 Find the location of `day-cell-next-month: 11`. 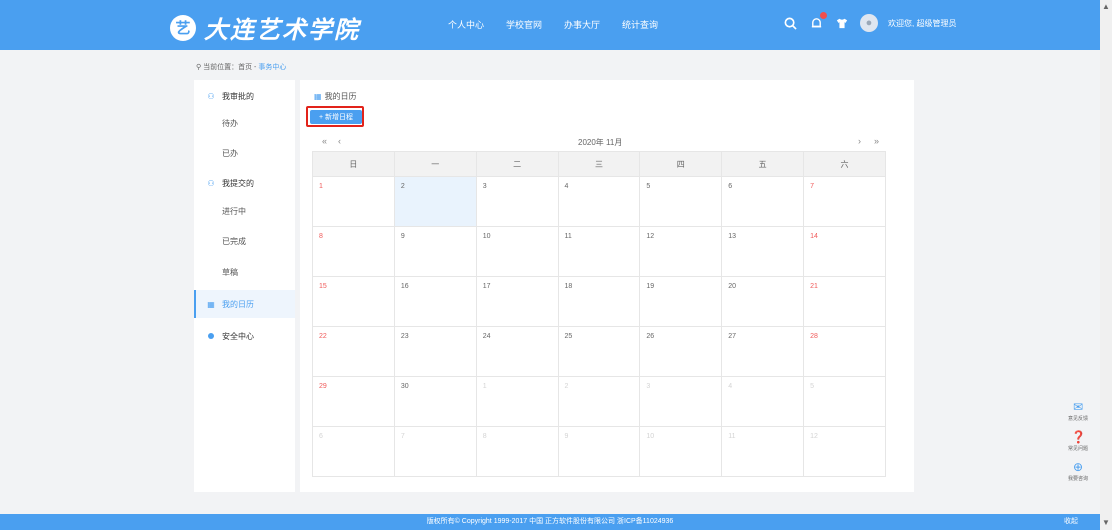

day-cell-next-month: 11 is located at coordinates (763, 451).